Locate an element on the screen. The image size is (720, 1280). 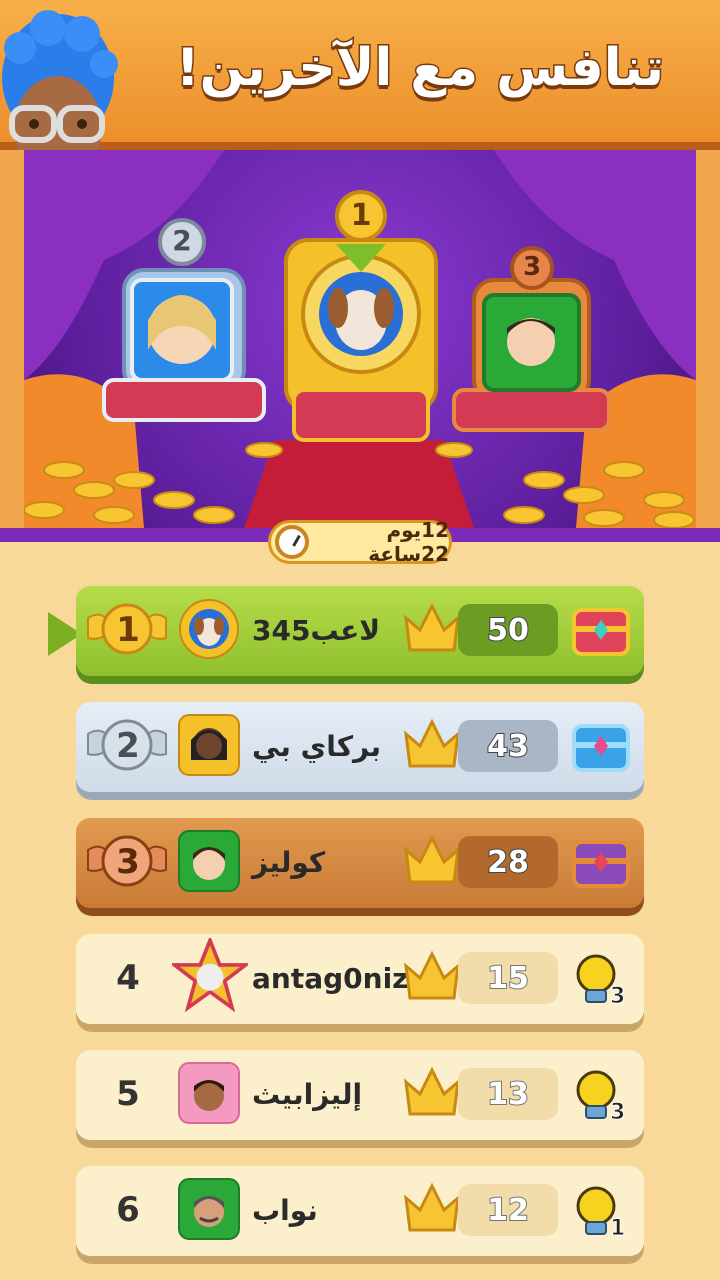
score-value: 13 is located at coordinates (508, 1094).